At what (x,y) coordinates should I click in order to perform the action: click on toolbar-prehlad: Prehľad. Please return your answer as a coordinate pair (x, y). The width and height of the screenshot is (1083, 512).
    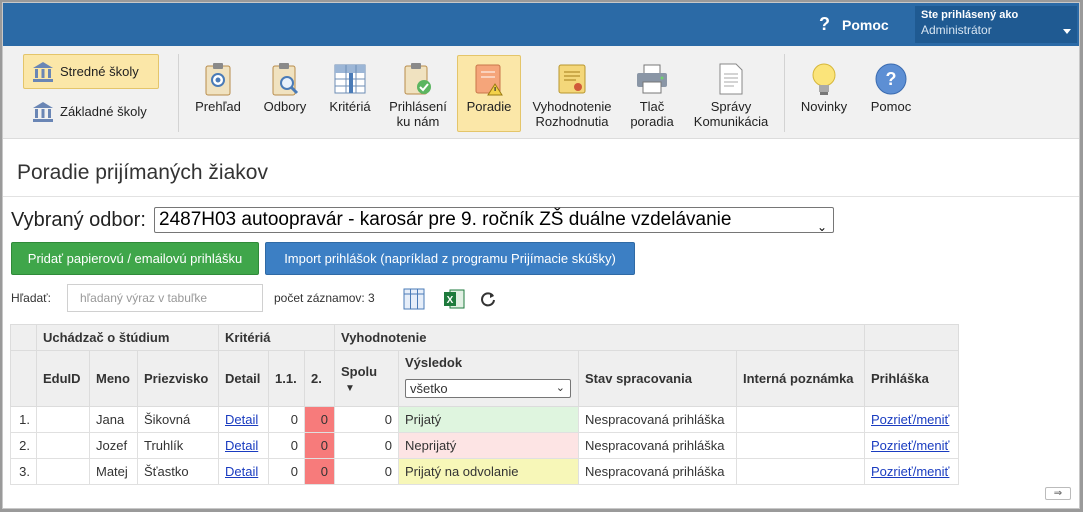
    Looking at the image, I should click on (218, 93).